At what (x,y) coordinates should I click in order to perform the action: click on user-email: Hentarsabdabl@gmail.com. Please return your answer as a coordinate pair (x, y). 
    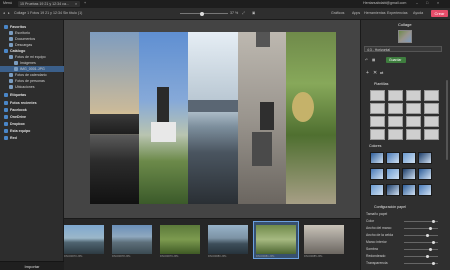
    Looking at the image, I should click on (385, 3).